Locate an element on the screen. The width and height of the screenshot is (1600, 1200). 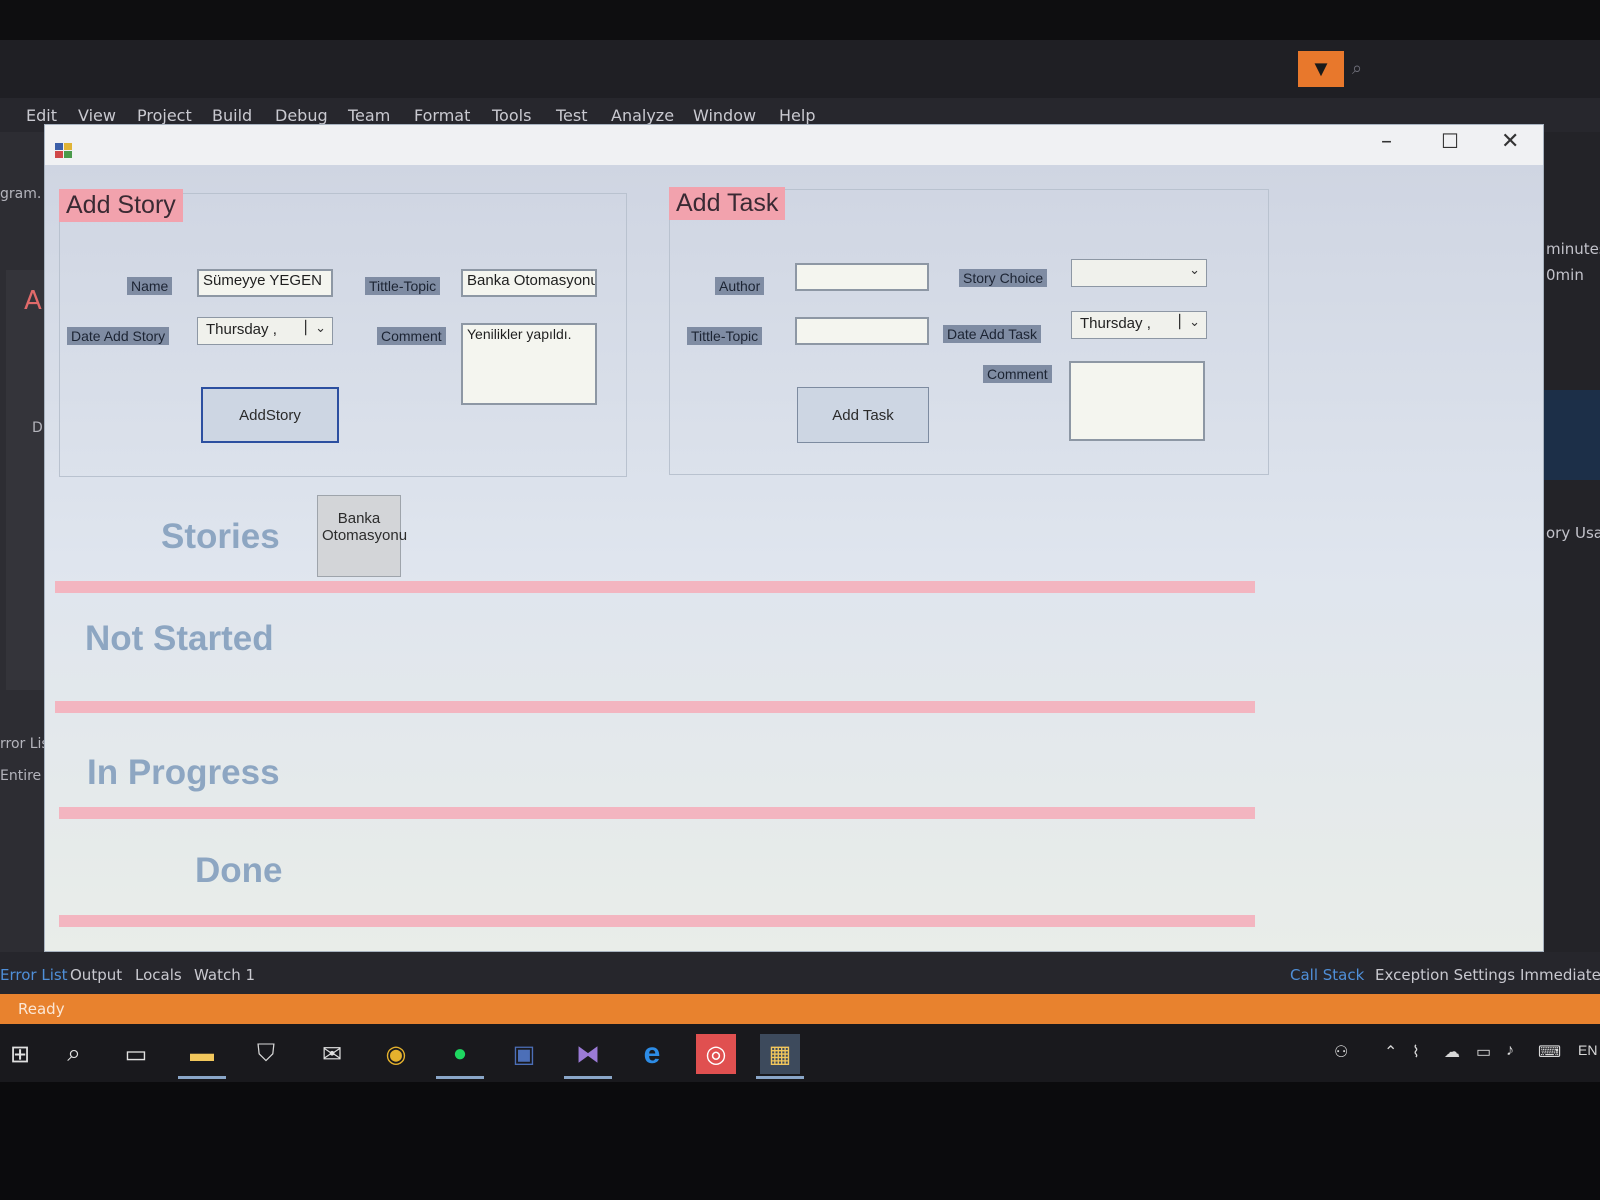
program-tab: gram. is located at coordinates (20, 194).